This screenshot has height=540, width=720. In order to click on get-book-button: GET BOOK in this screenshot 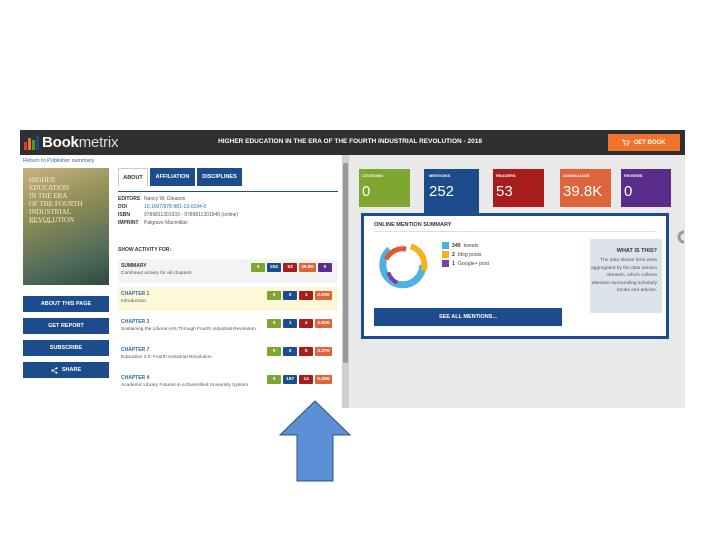, I will do `click(644, 142)`.